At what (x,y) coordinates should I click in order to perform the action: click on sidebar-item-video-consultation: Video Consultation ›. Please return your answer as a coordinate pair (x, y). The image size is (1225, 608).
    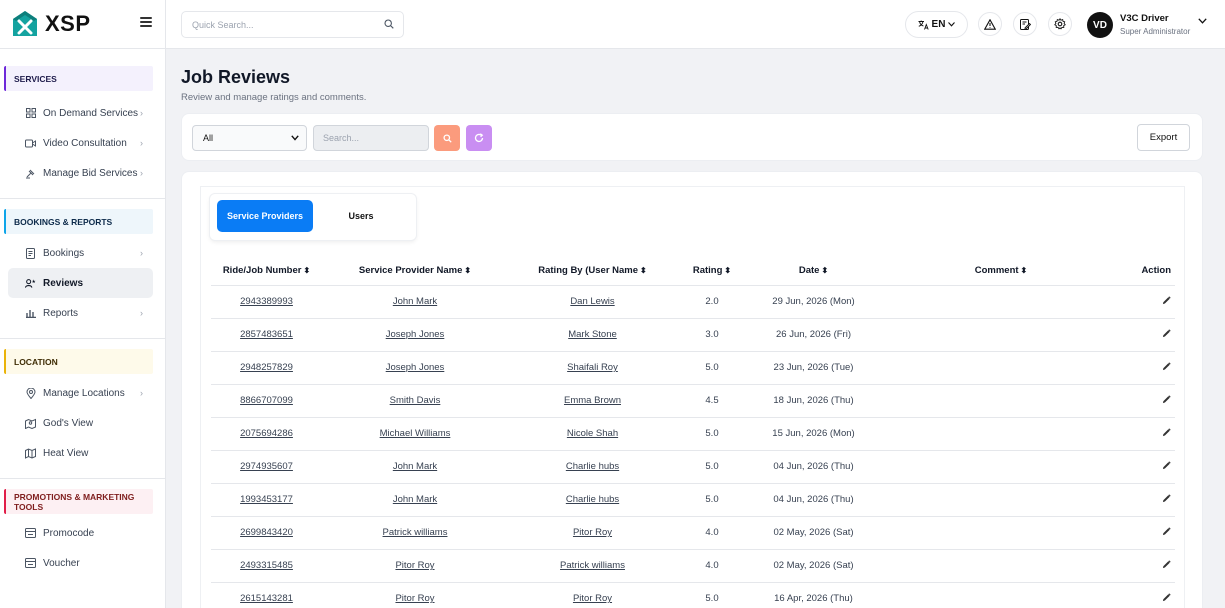
    Looking at the image, I should click on (80, 143).